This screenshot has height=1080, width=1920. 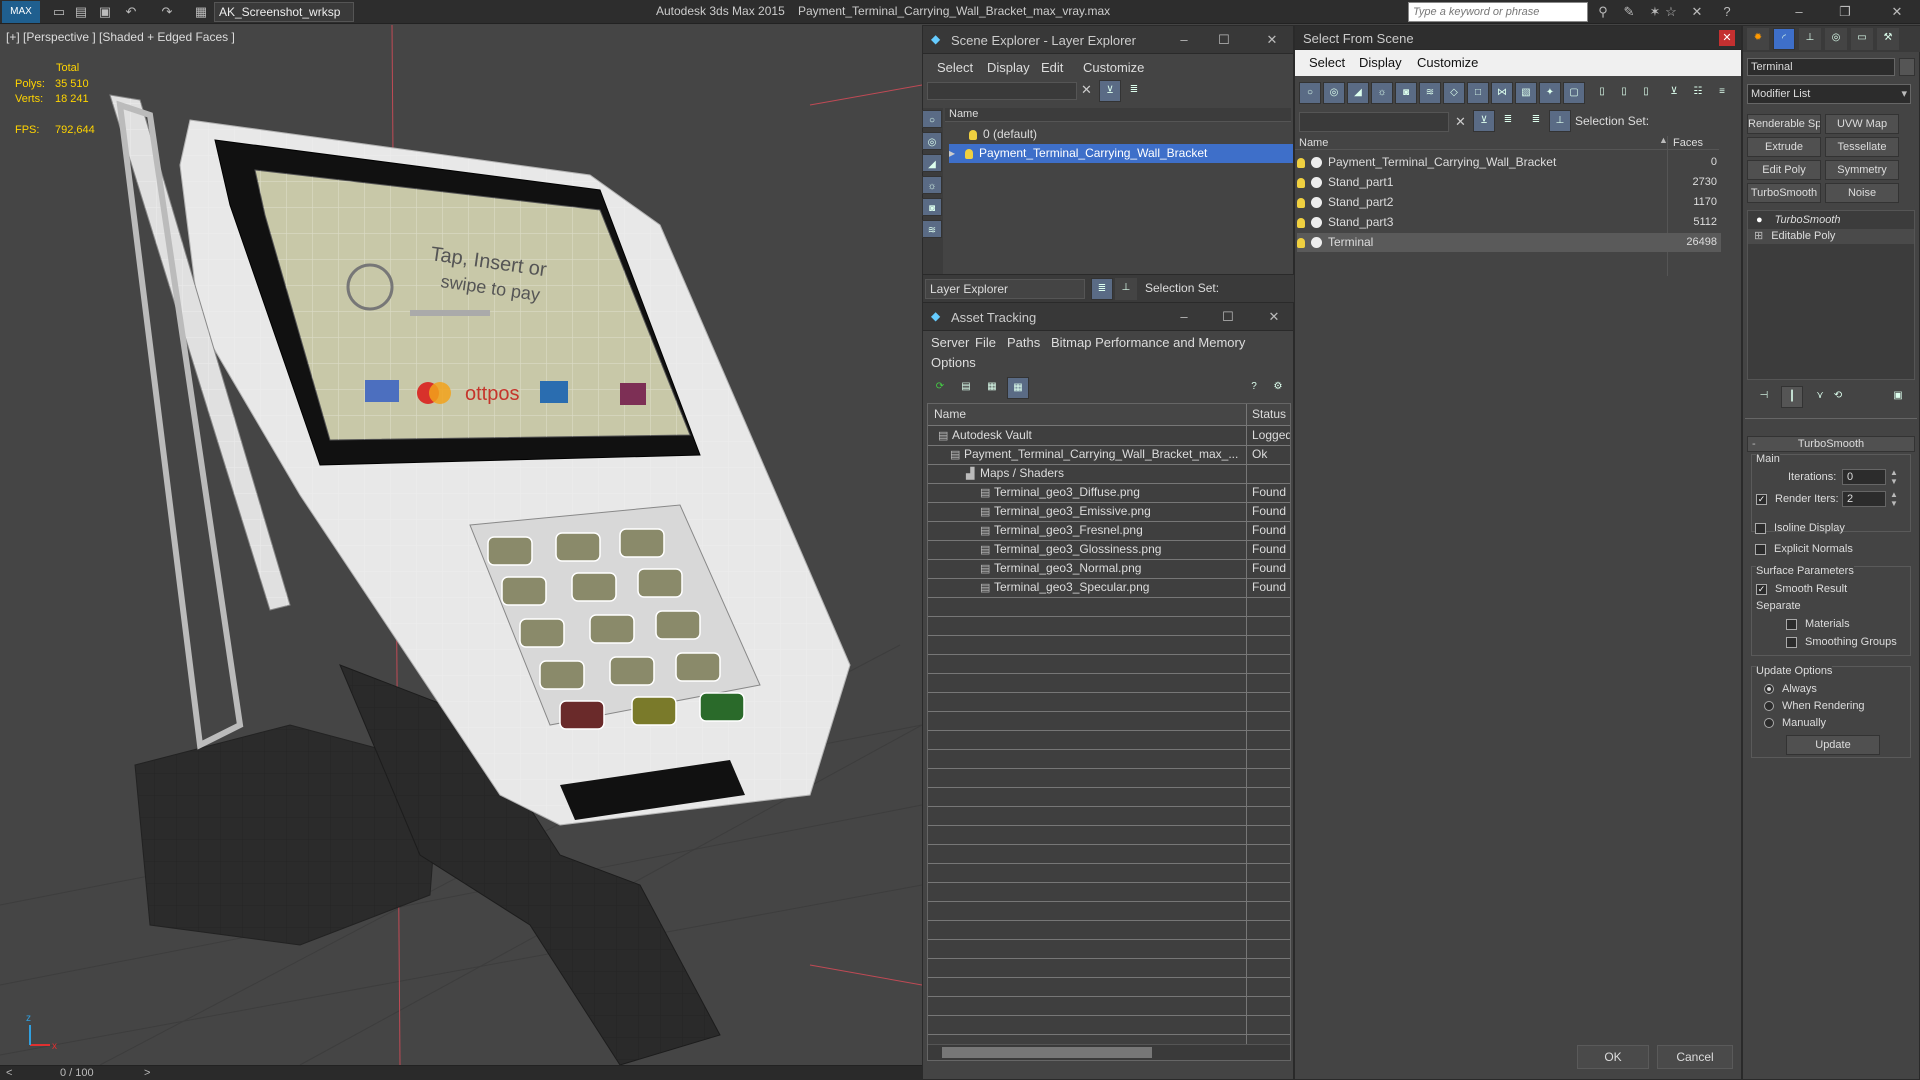 I want to click on display-geometry-icon: ◎, so click(x=932, y=141).